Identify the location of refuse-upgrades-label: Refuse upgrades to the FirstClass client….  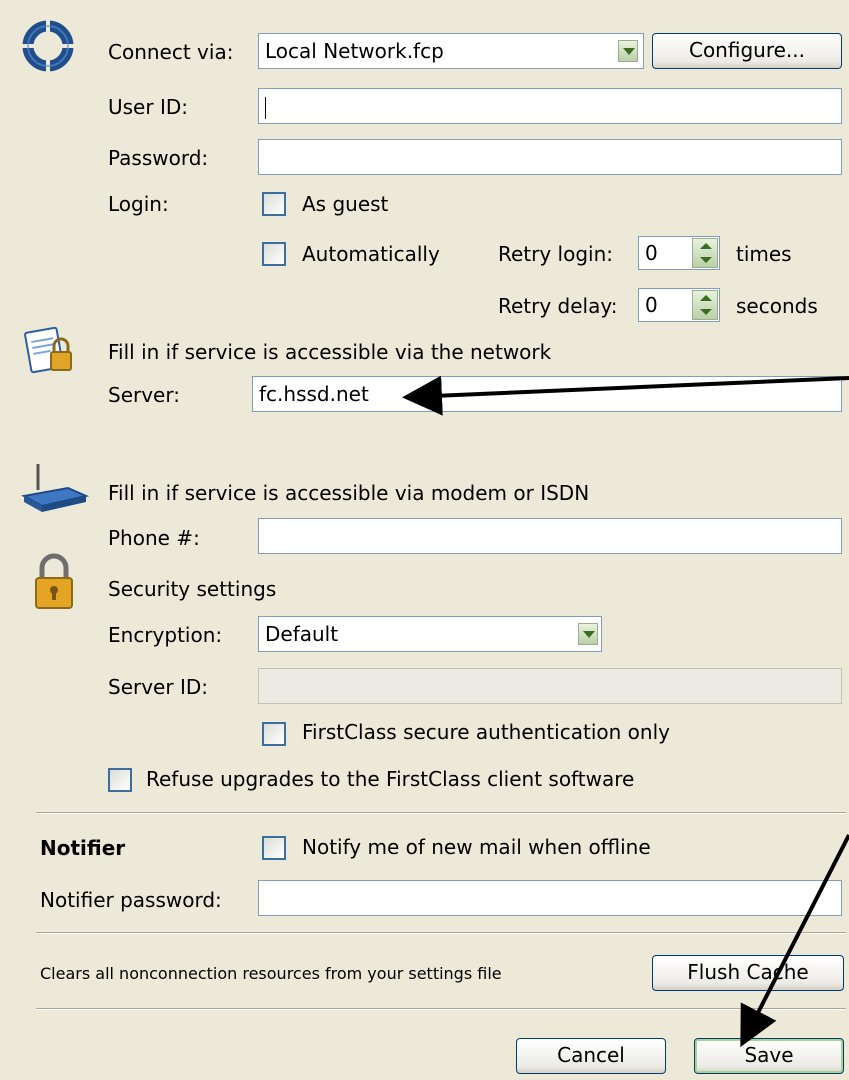
(390, 779).